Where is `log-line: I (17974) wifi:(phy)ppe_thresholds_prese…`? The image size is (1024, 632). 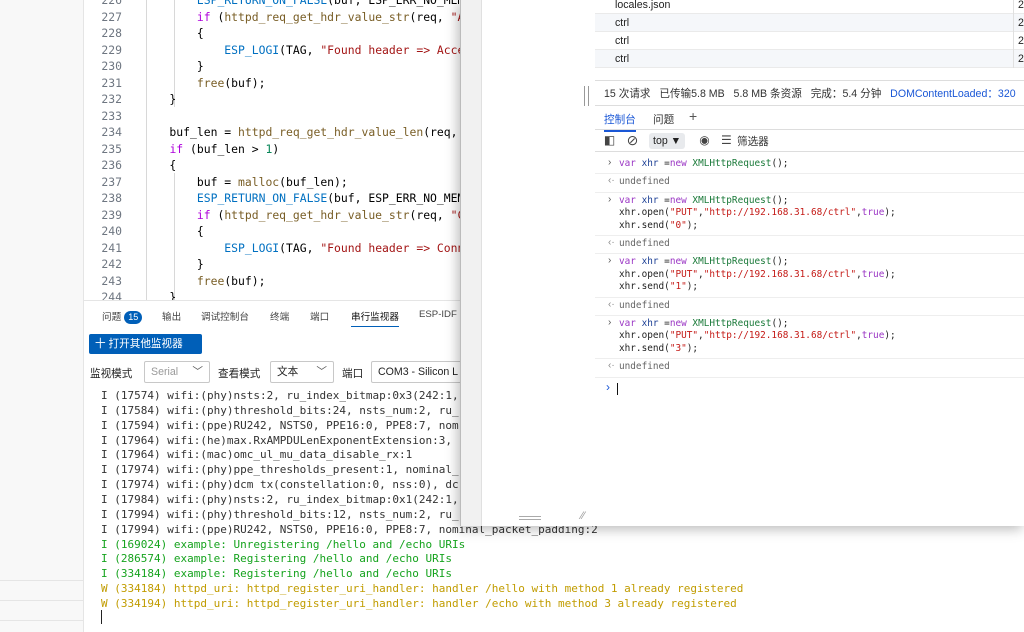 log-line: I (17974) wifi:(phy)ppe_thresholds_prese… is located at coordinates (280, 470).